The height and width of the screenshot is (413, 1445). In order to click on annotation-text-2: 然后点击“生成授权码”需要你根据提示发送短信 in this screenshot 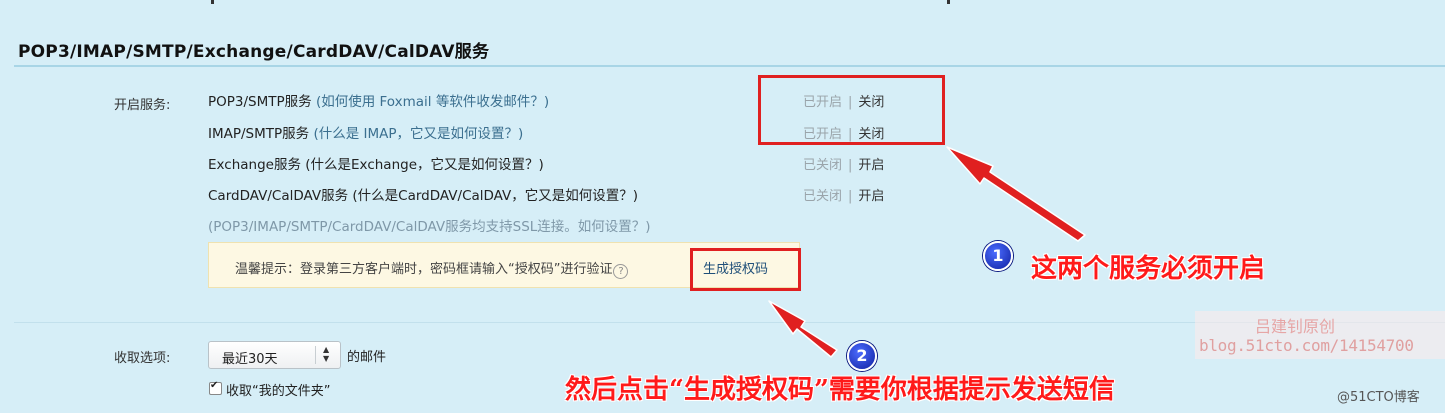, I will do `click(840, 390)`.